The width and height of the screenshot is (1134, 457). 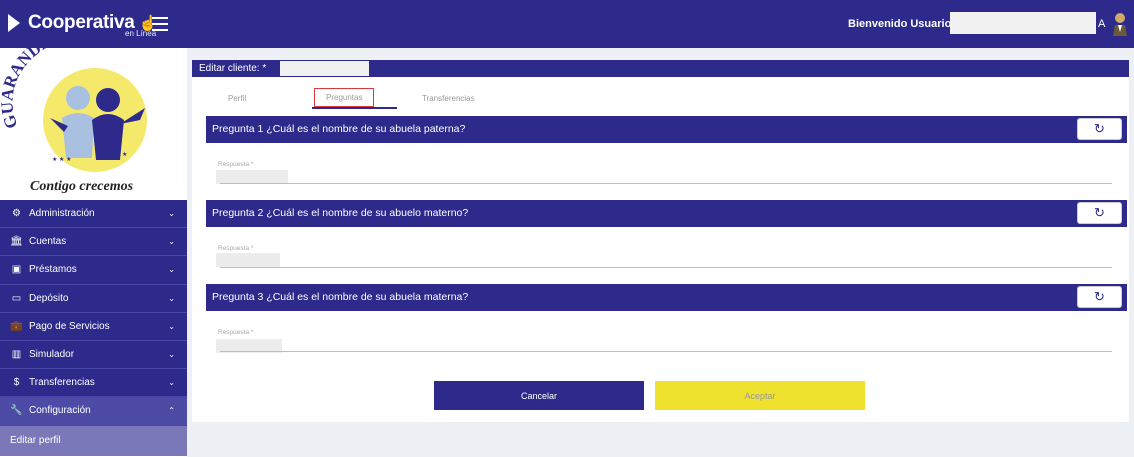 What do you see at coordinates (73, 96) in the screenshot?
I see `logo-graphic: GUARANDA Ltda. ★ ★ ★ ★ ★` at bounding box center [73, 96].